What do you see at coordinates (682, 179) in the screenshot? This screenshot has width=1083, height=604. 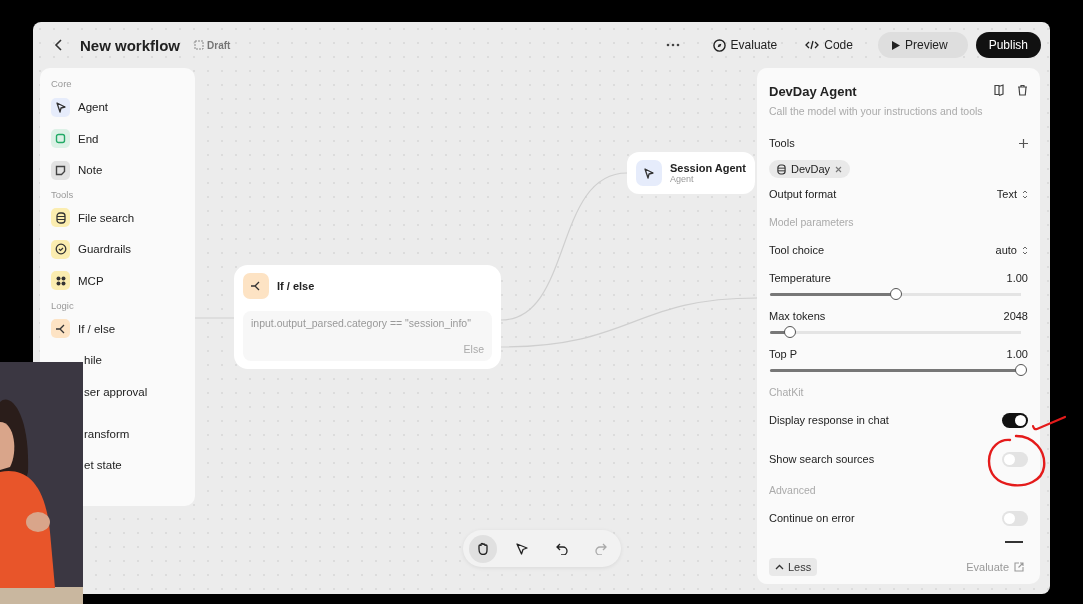 I see `node-subtitle: Agent` at bounding box center [682, 179].